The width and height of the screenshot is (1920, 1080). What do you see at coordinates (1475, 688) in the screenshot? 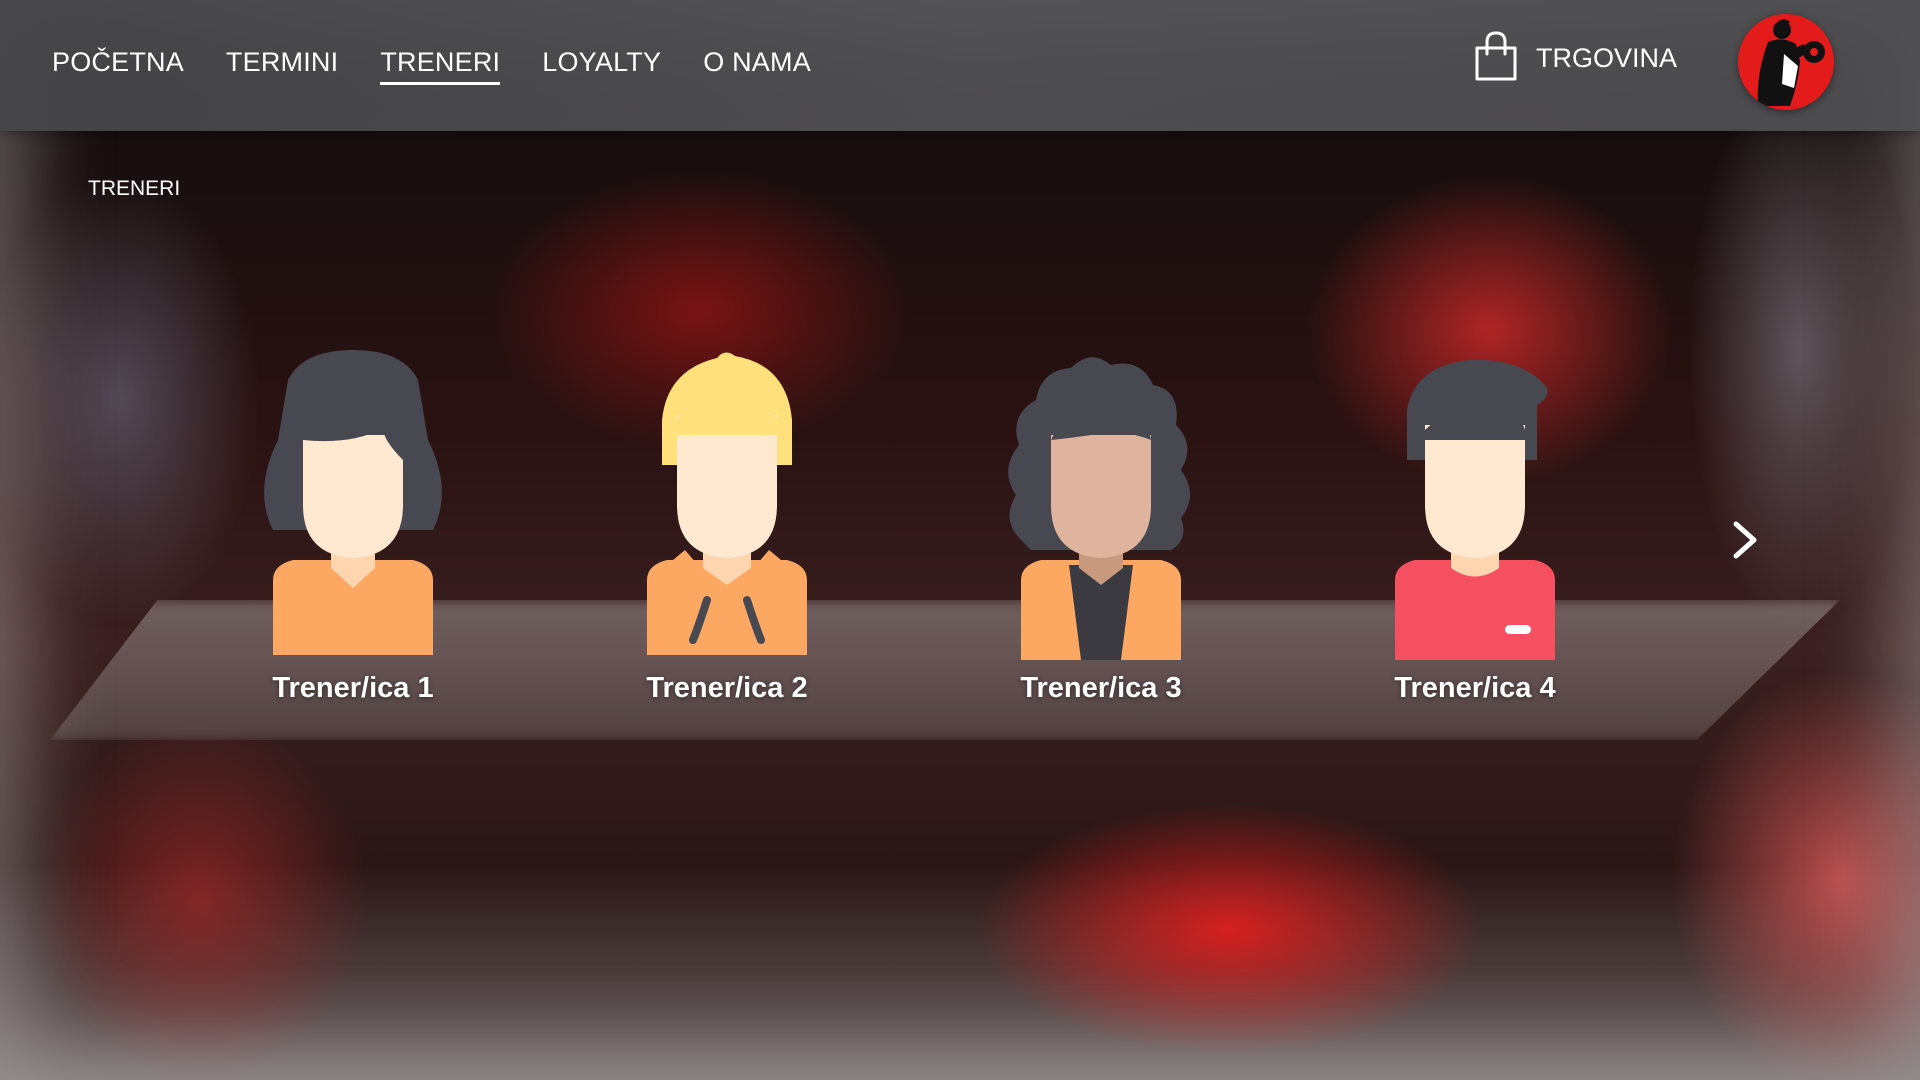
I see `trainer-name: Trener/ica 4` at bounding box center [1475, 688].